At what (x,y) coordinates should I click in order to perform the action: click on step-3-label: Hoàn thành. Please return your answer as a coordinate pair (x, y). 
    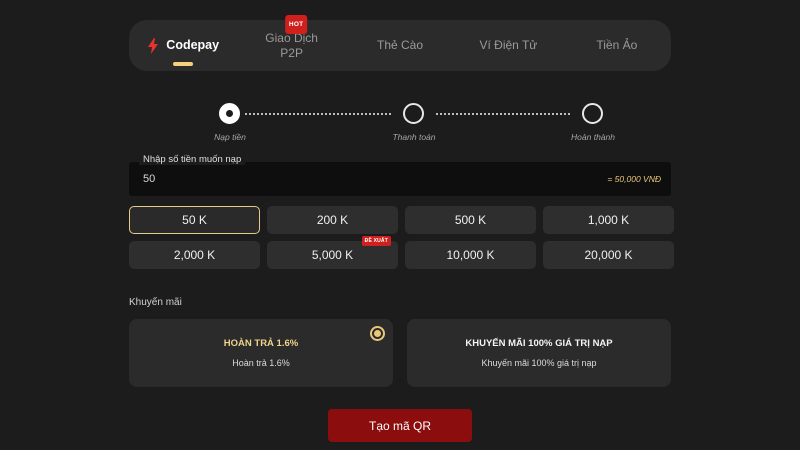
    Looking at the image, I should click on (593, 137).